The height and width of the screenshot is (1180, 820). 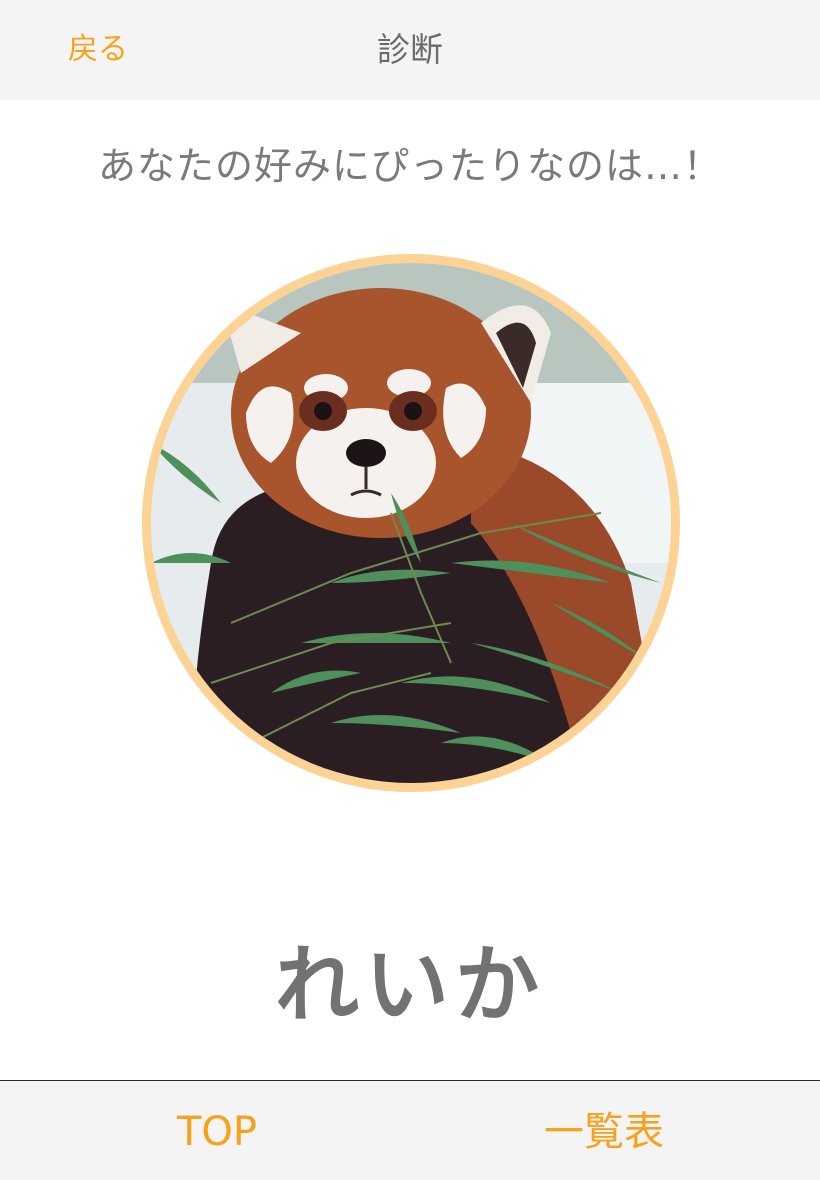 I want to click on animal-name: れいか, so click(x=409, y=985).